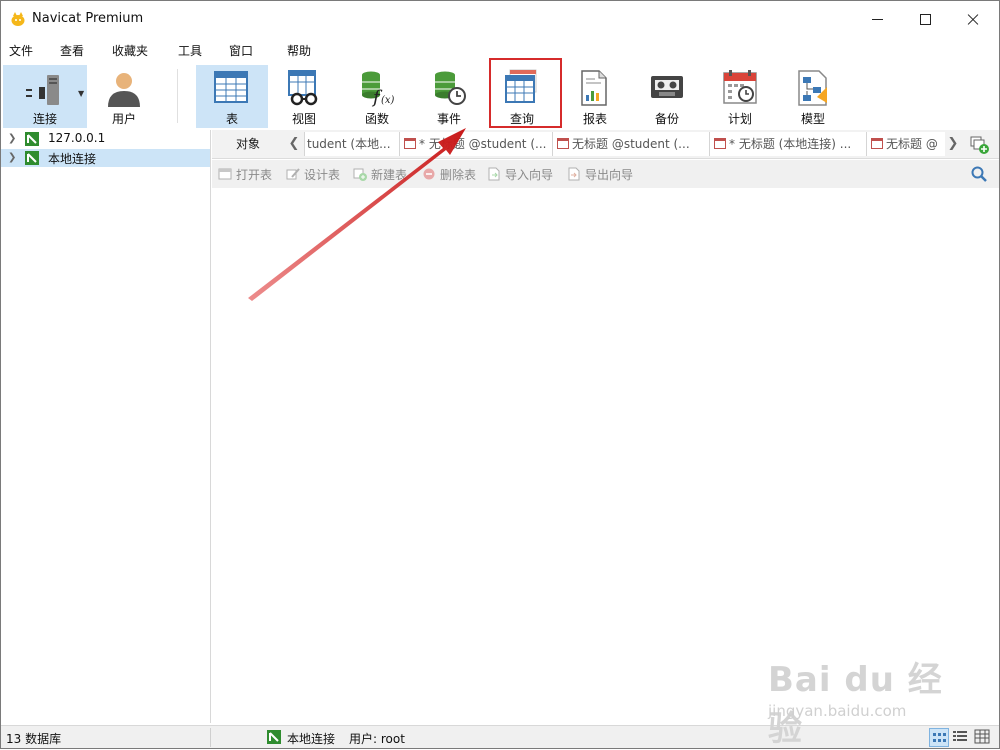 Image resolution: width=1000 pixels, height=750 pixels. I want to click on delete-table-button: 删除表, so click(449, 174).